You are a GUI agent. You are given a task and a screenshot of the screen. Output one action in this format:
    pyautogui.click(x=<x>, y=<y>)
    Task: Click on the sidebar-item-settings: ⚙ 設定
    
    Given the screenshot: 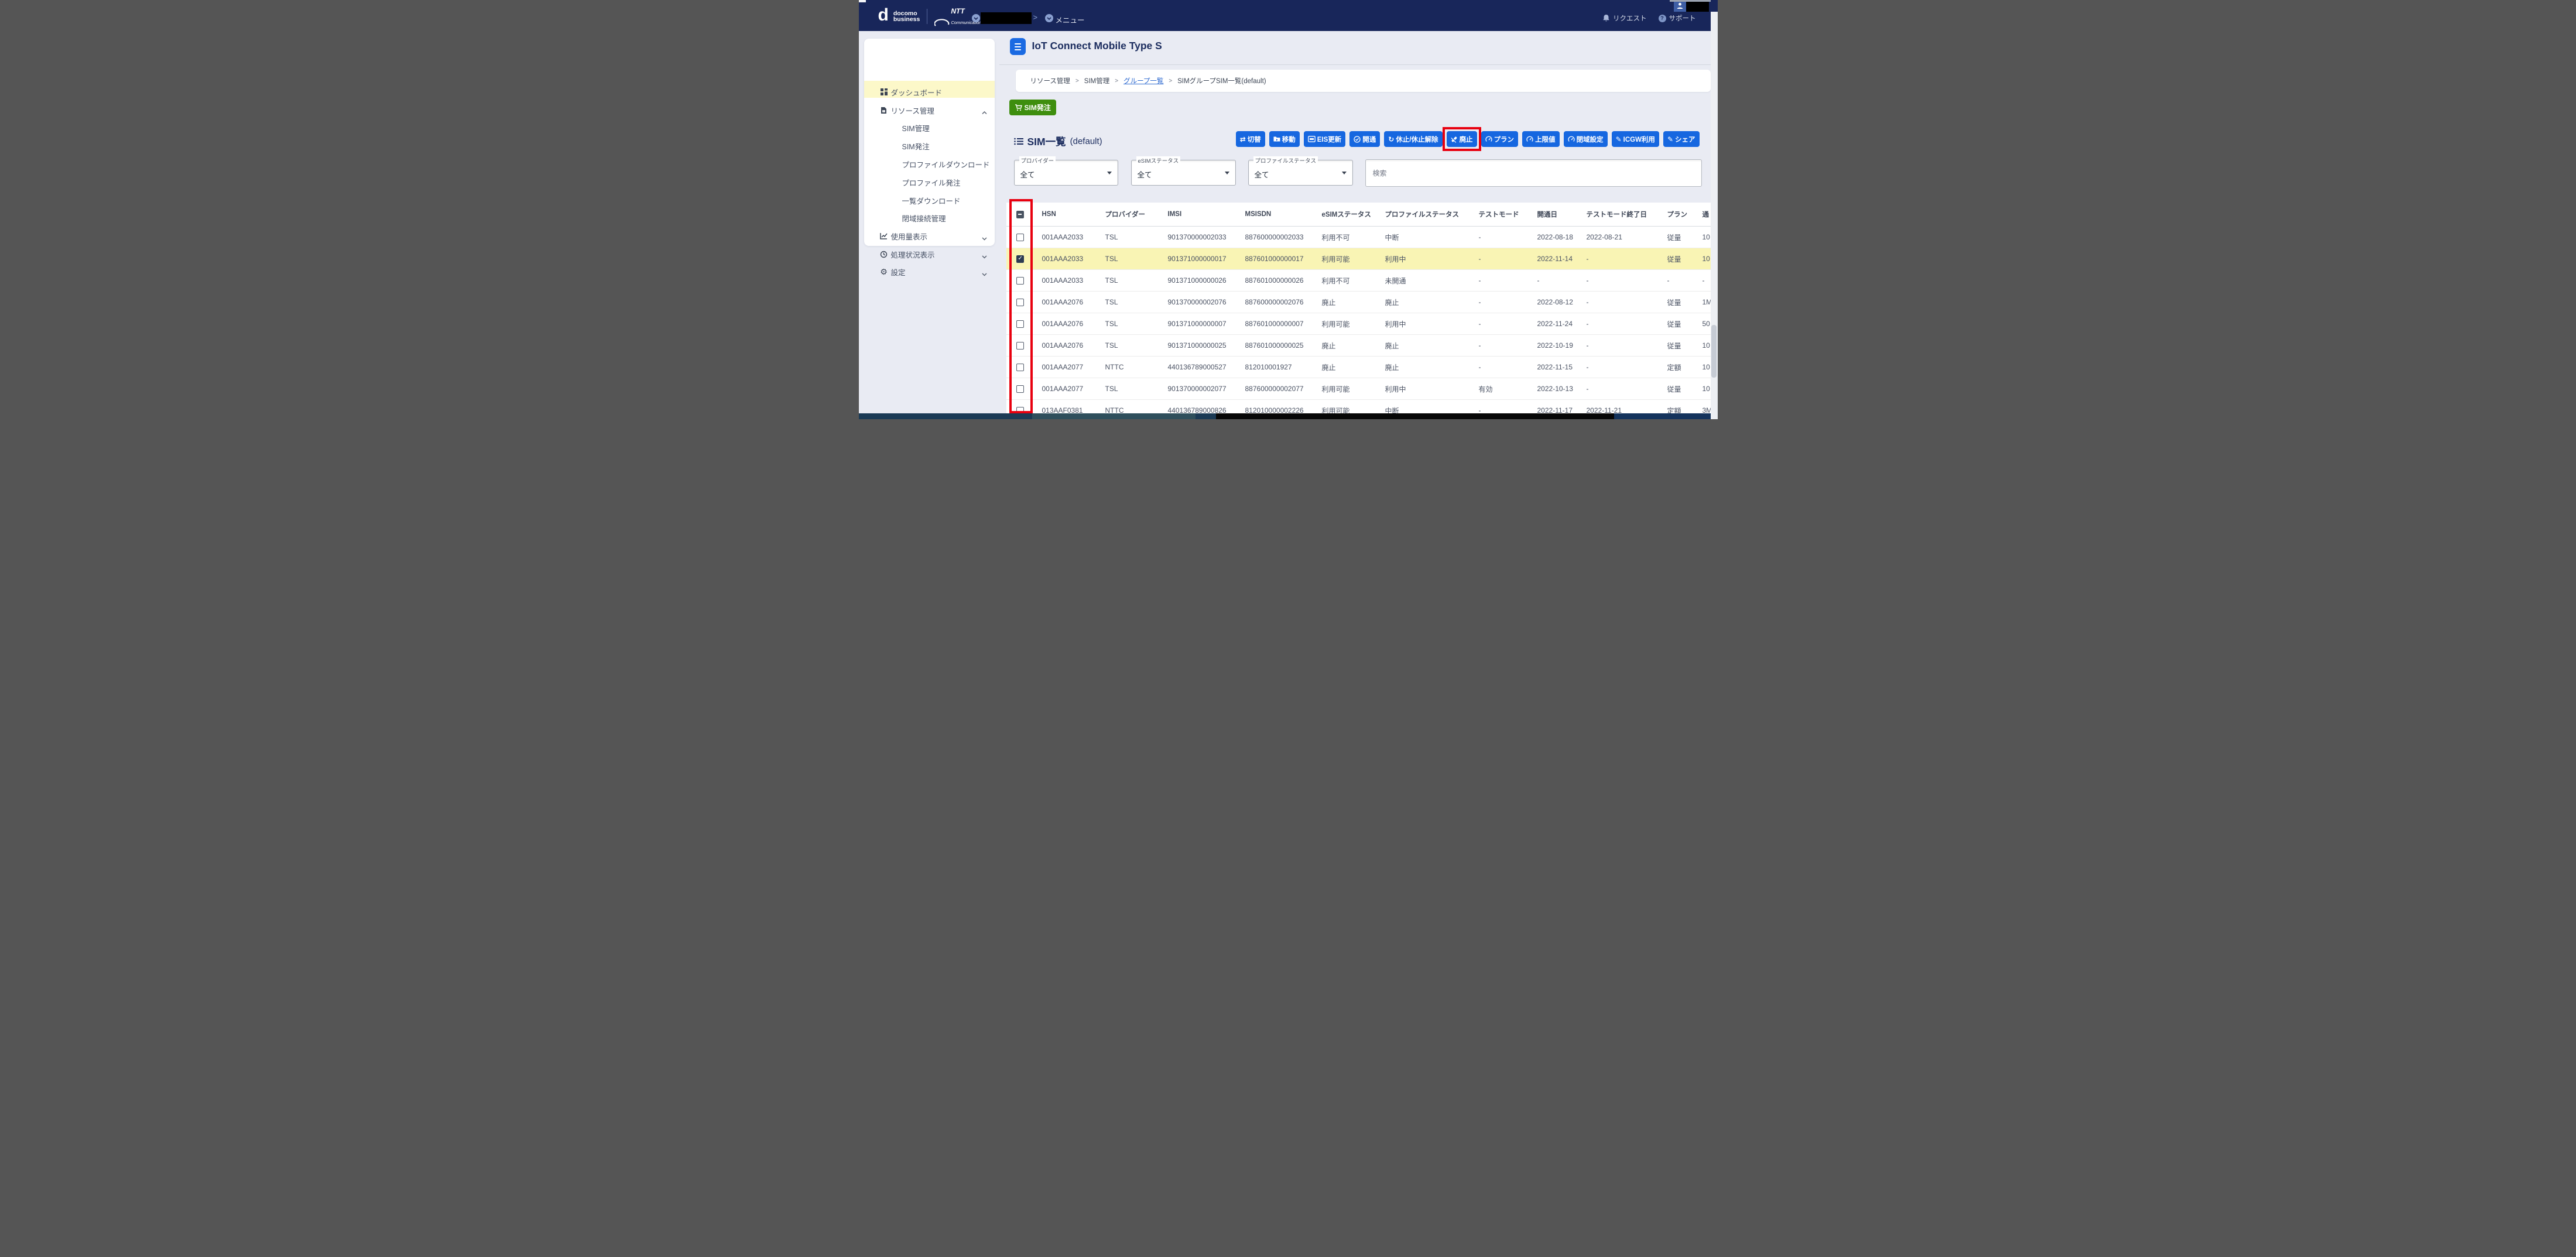 What is the action you would take?
    pyautogui.click(x=930, y=271)
    